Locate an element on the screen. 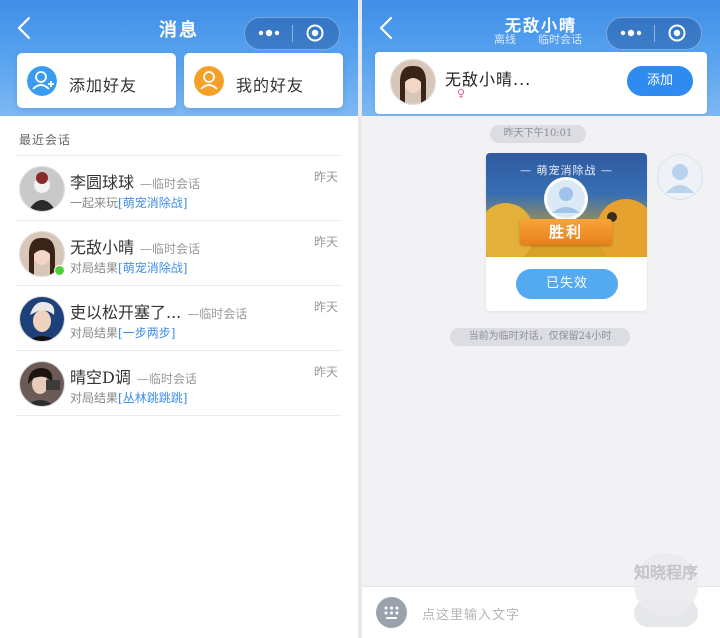 The height and width of the screenshot is (638, 720). add-friend-button: 添加 is located at coordinates (660, 81).